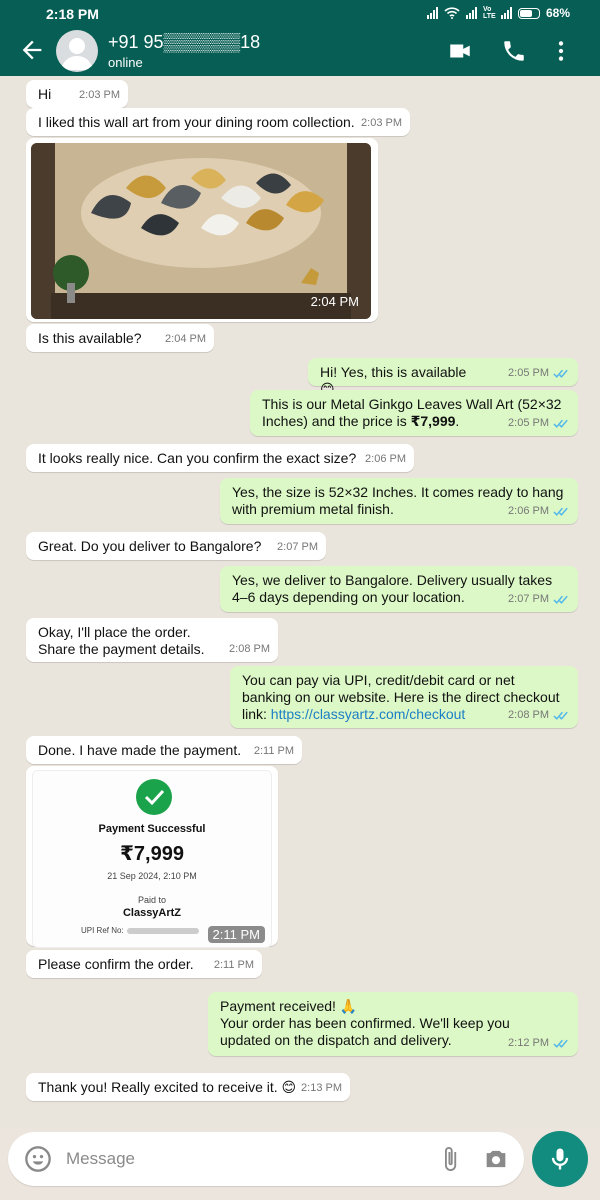 The height and width of the screenshot is (1200, 600). Describe the element at coordinates (100, 1159) in the screenshot. I see `message-input: Message` at that location.